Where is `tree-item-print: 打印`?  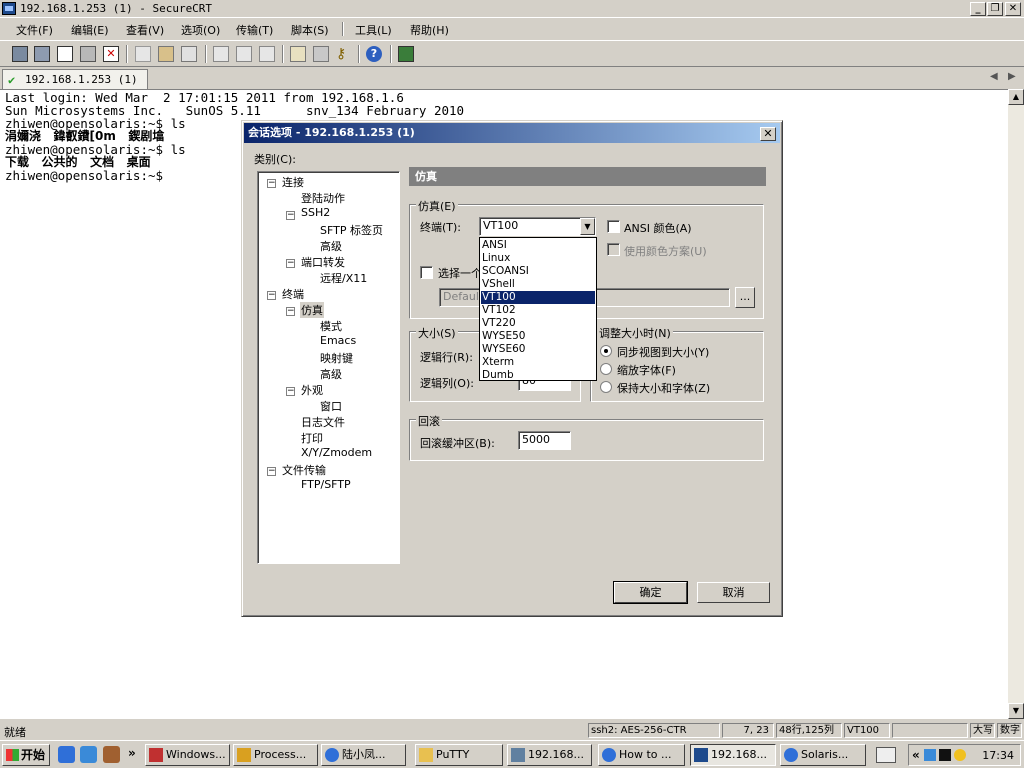 tree-item-print: 打印 is located at coordinates (312, 438).